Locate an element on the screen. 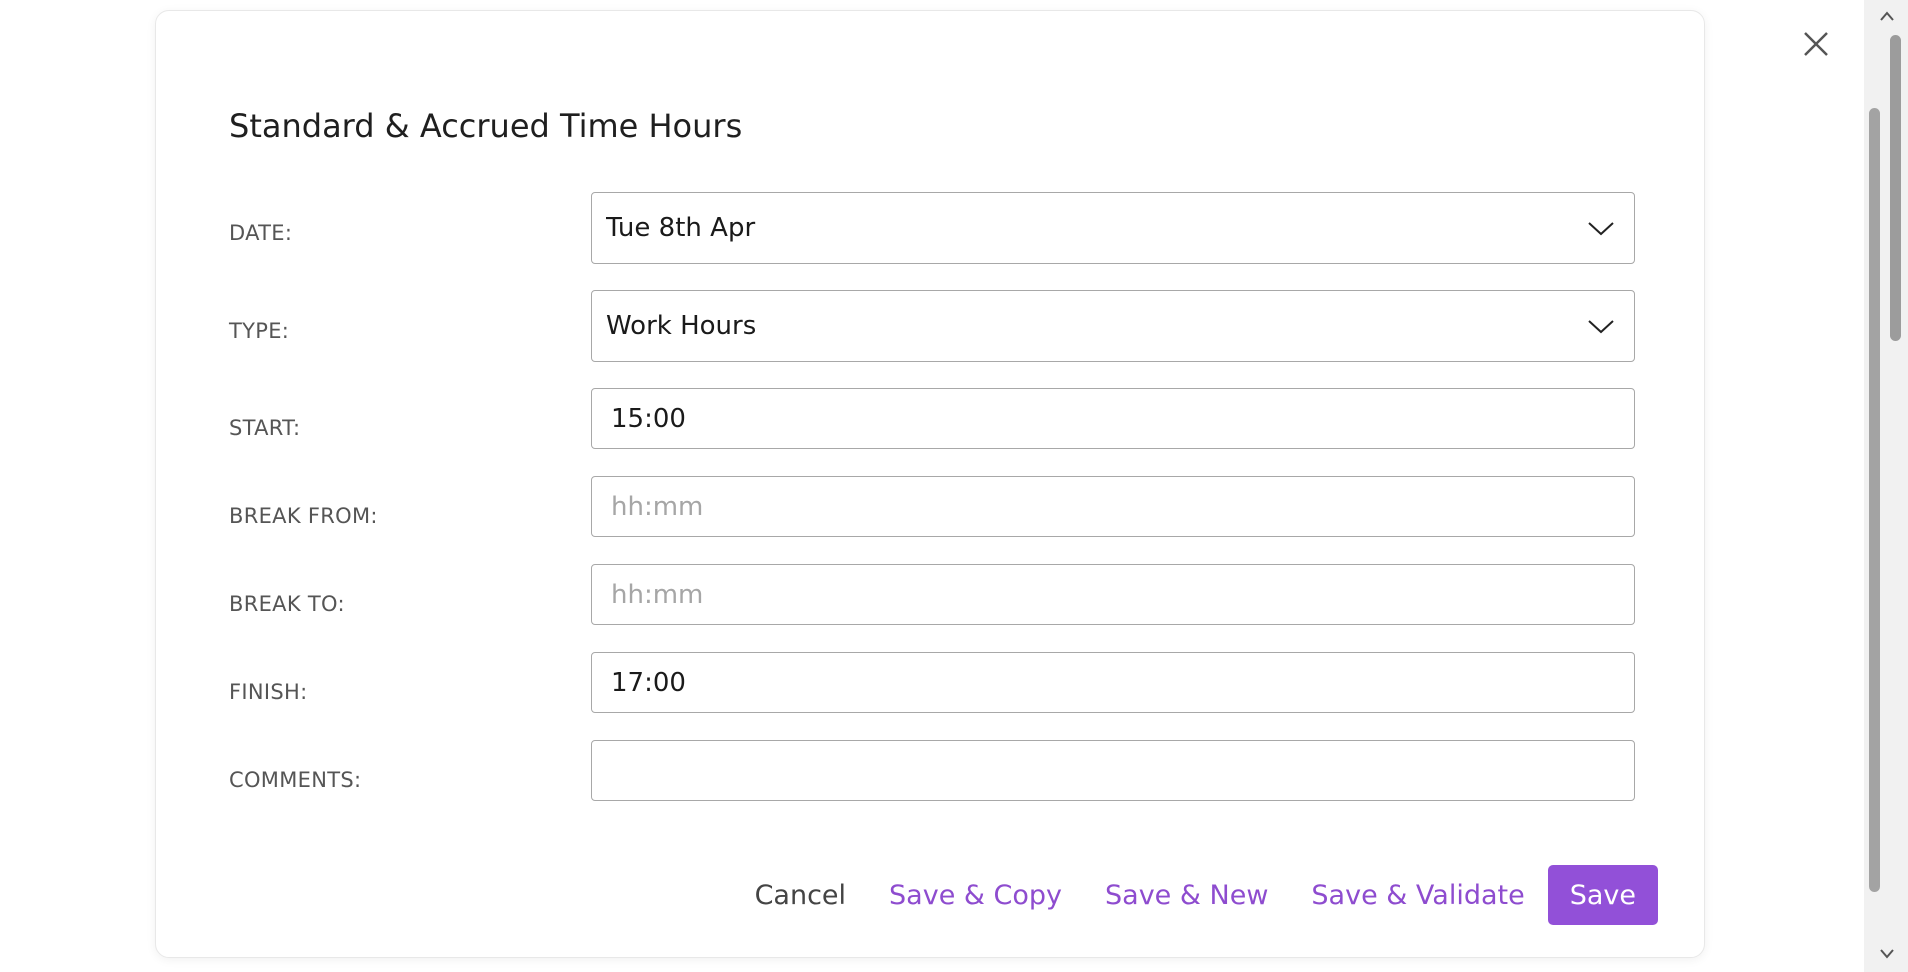 Image resolution: width=1908 pixels, height=972 pixels. scroll-down-icon is located at coordinates (1887, 954).